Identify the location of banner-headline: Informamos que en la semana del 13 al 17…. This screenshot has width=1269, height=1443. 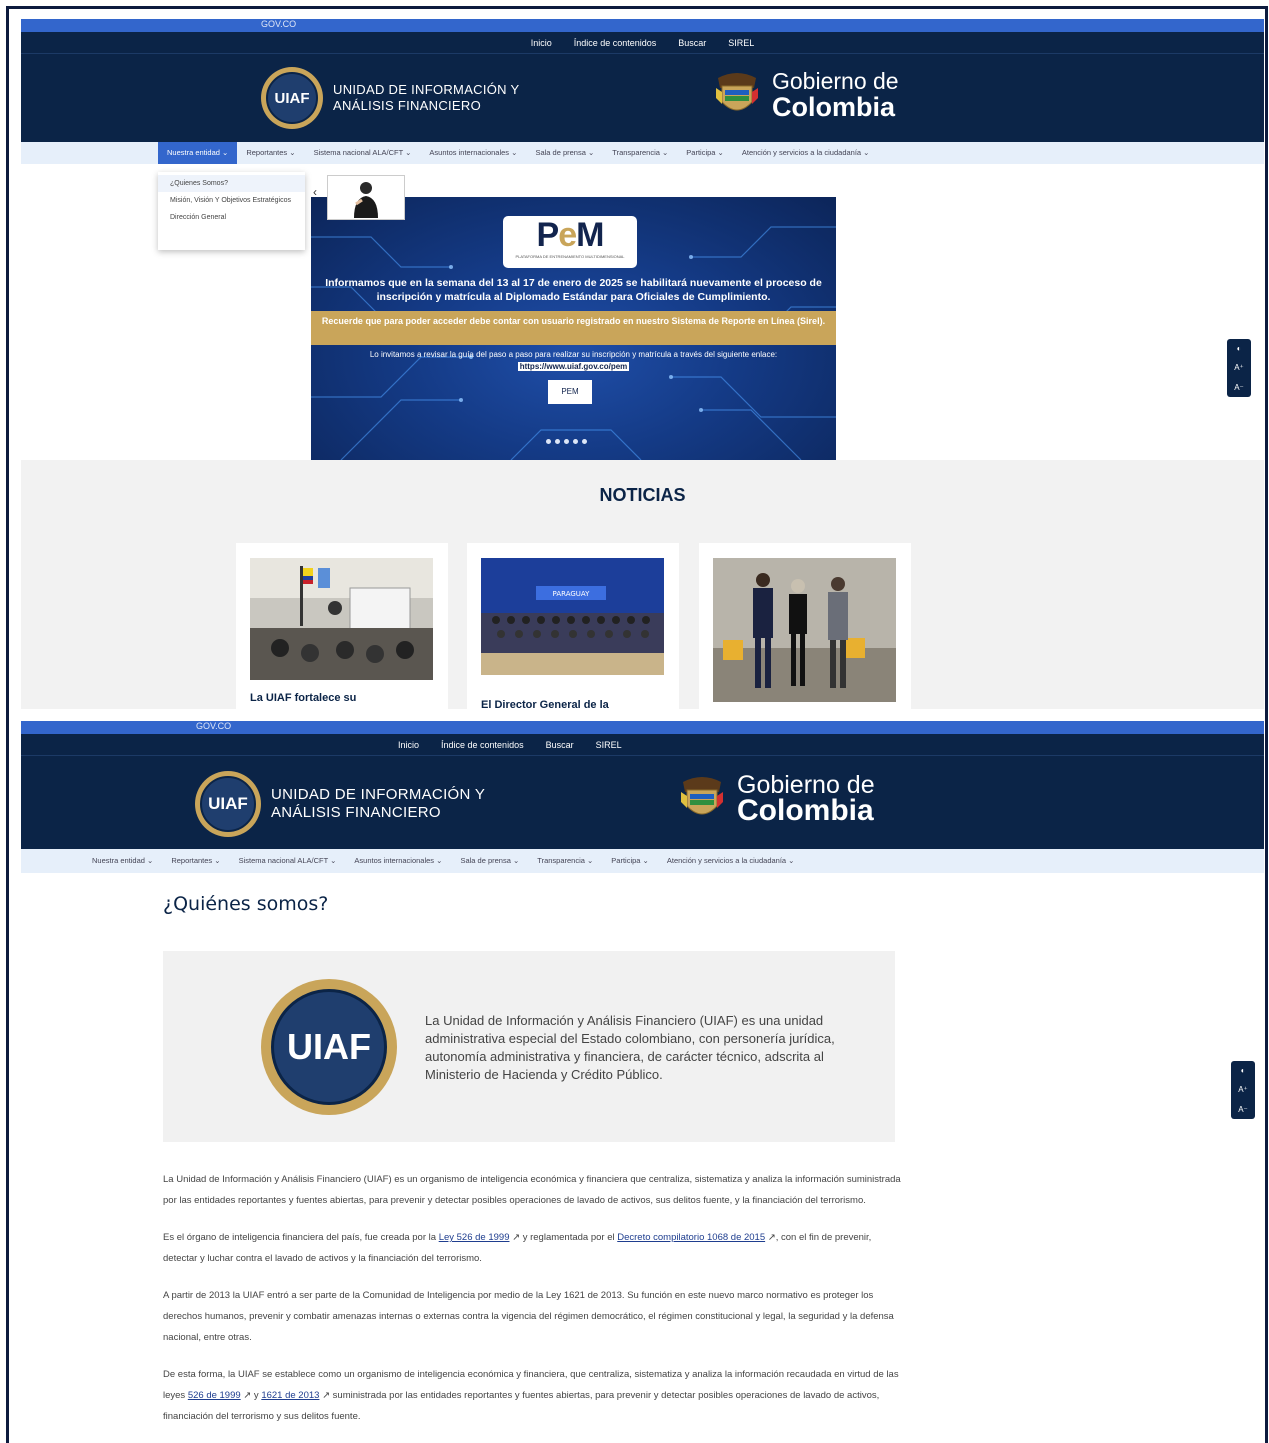
(573, 290).